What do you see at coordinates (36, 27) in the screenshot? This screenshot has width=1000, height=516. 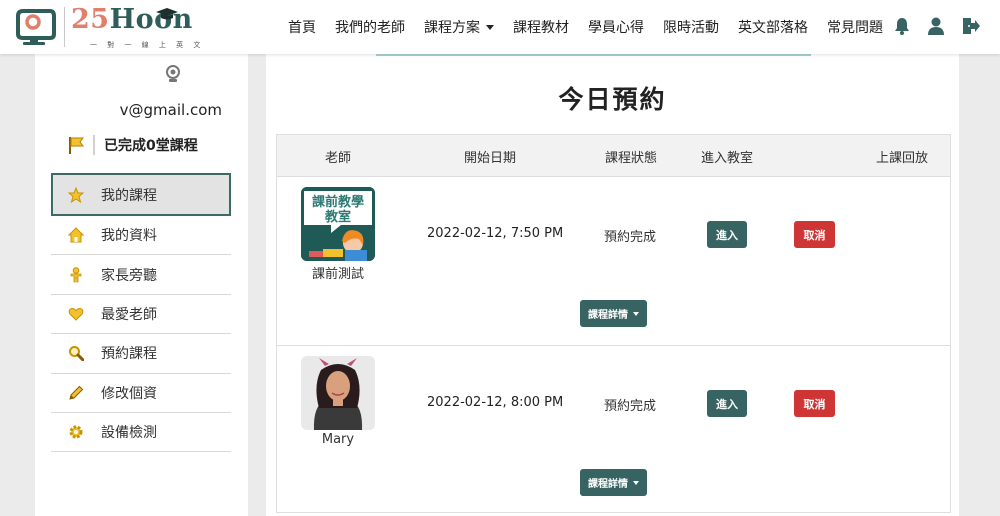 I see `logo-monitor-icon` at bounding box center [36, 27].